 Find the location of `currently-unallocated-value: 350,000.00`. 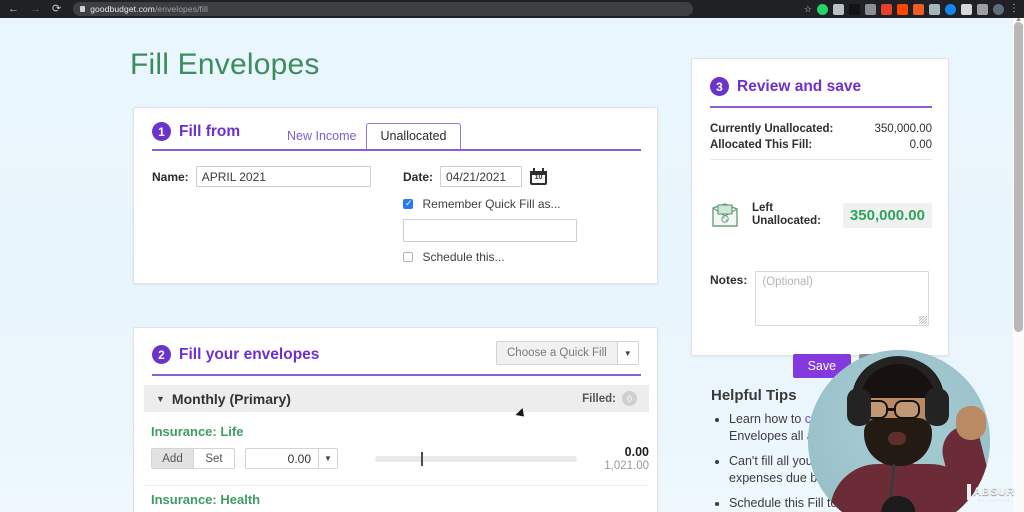

currently-unallocated-value: 350,000.00 is located at coordinates (903, 129).